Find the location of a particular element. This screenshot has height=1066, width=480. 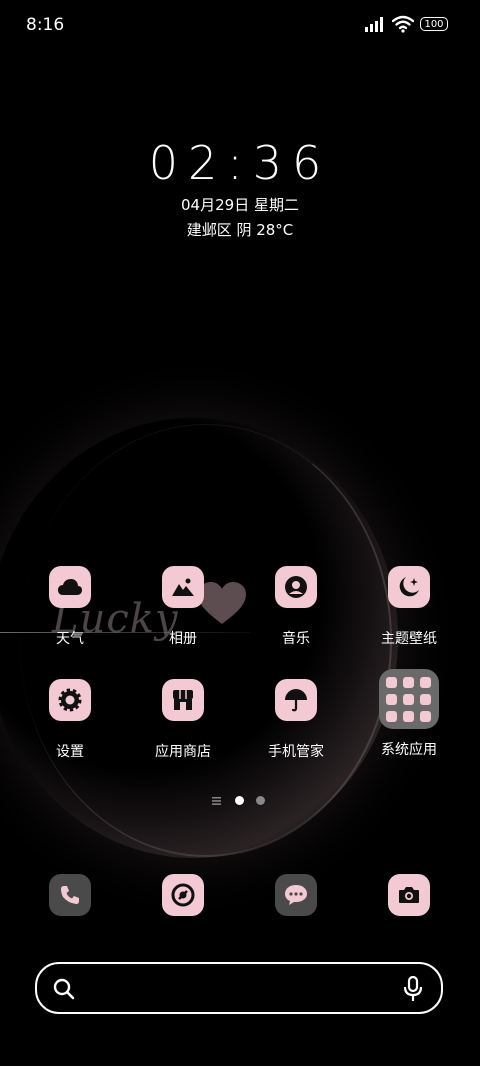

store-icon is located at coordinates (183, 700).